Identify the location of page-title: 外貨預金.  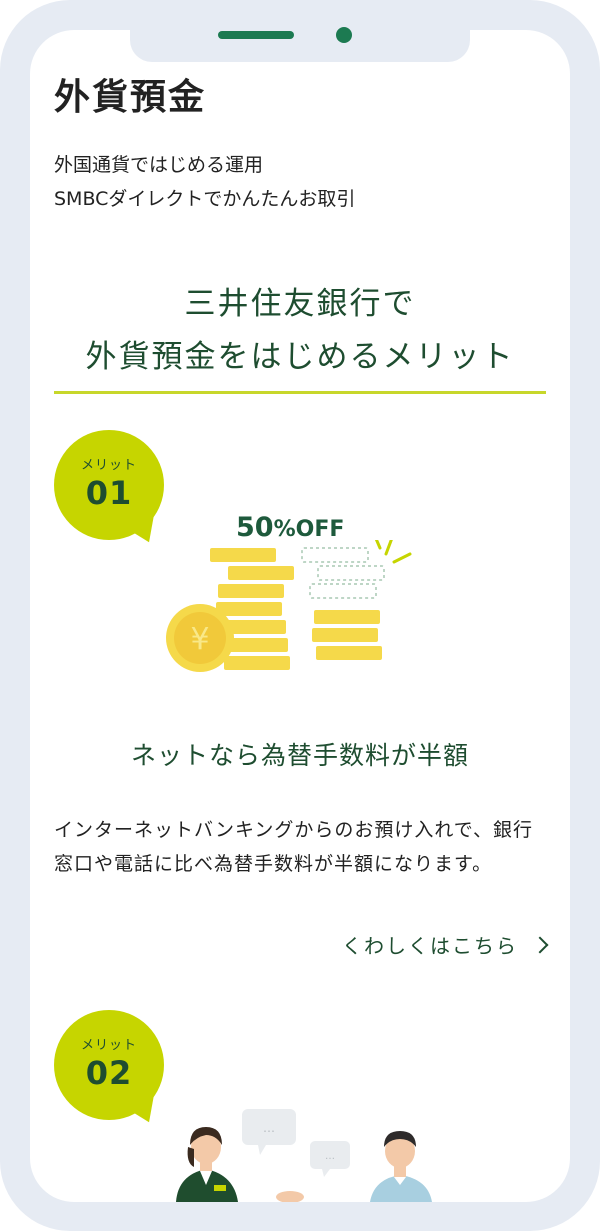
(130, 97).